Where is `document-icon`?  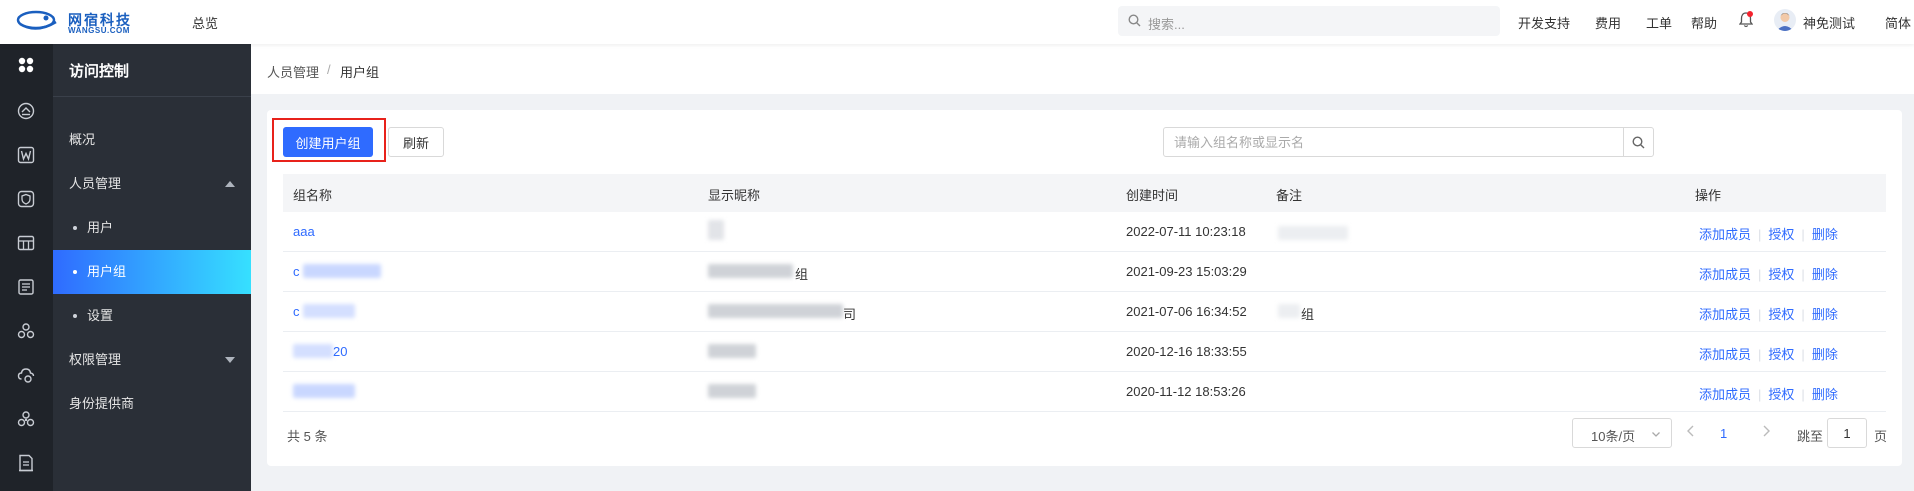
document-icon is located at coordinates (26, 463).